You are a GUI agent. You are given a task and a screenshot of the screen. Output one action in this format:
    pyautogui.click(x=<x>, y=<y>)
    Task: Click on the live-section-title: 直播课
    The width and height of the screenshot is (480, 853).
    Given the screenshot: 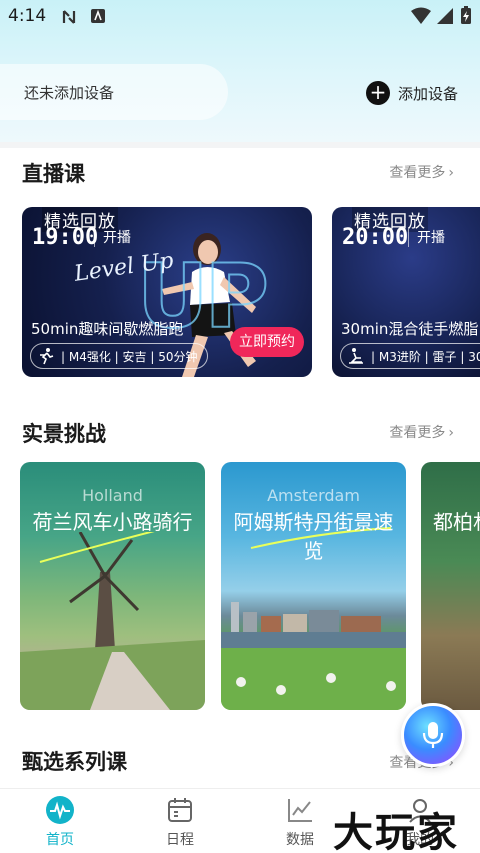 What is the action you would take?
    pyautogui.click(x=53, y=174)
    